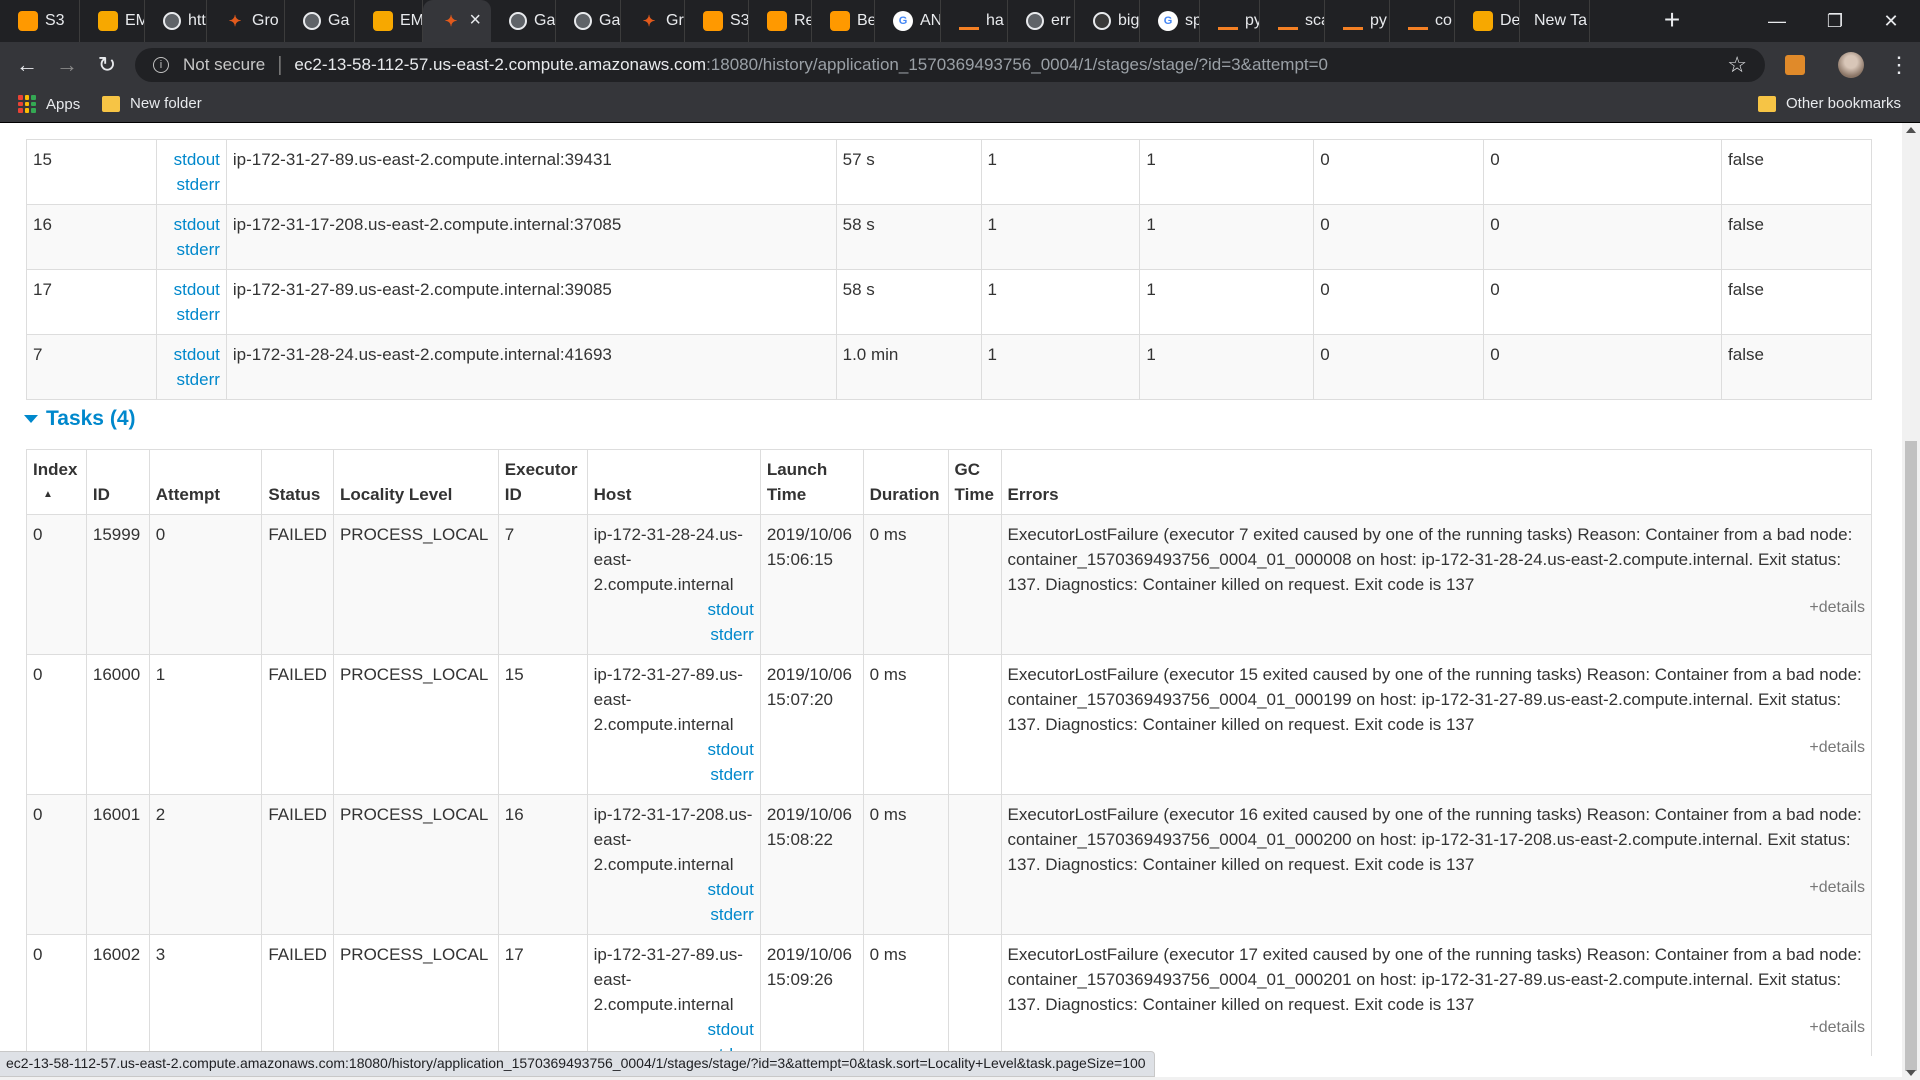 The width and height of the screenshot is (1920, 1080). Describe the element at coordinates (518, 21) in the screenshot. I see `page-icon` at that location.